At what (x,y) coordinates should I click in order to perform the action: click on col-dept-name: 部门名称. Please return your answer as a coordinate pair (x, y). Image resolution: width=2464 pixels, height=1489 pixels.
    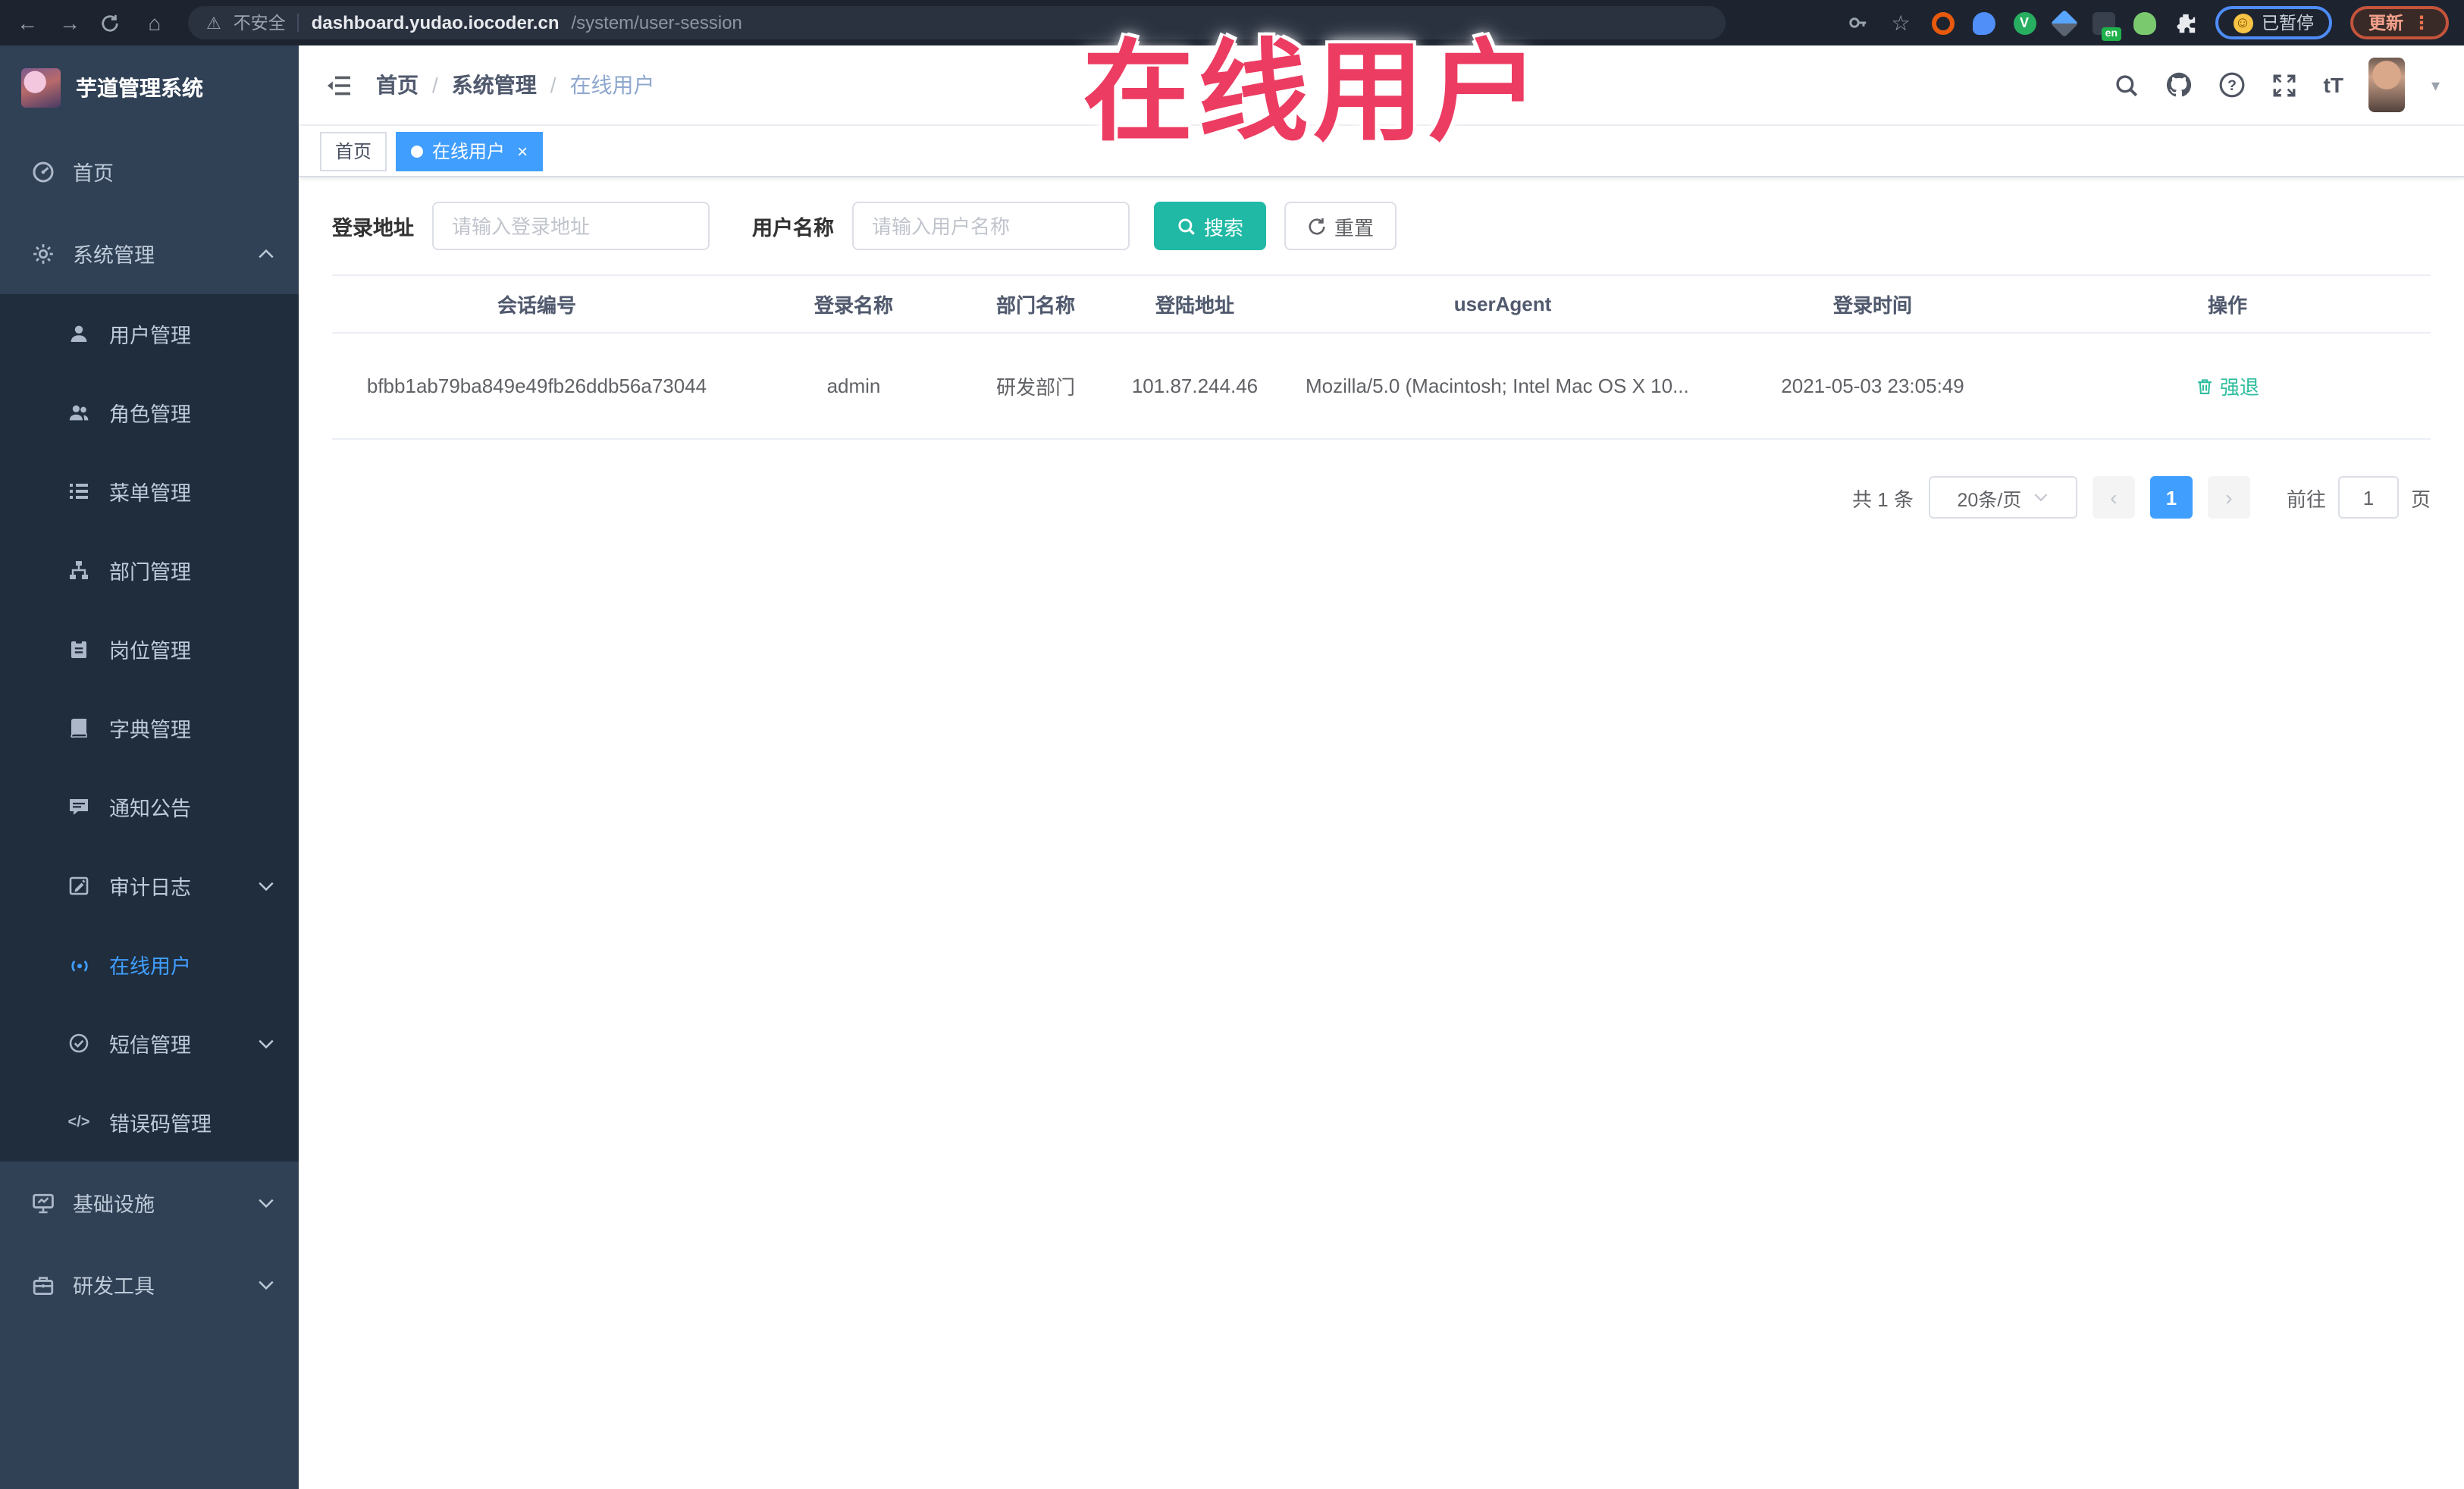
    Looking at the image, I should click on (1035, 305).